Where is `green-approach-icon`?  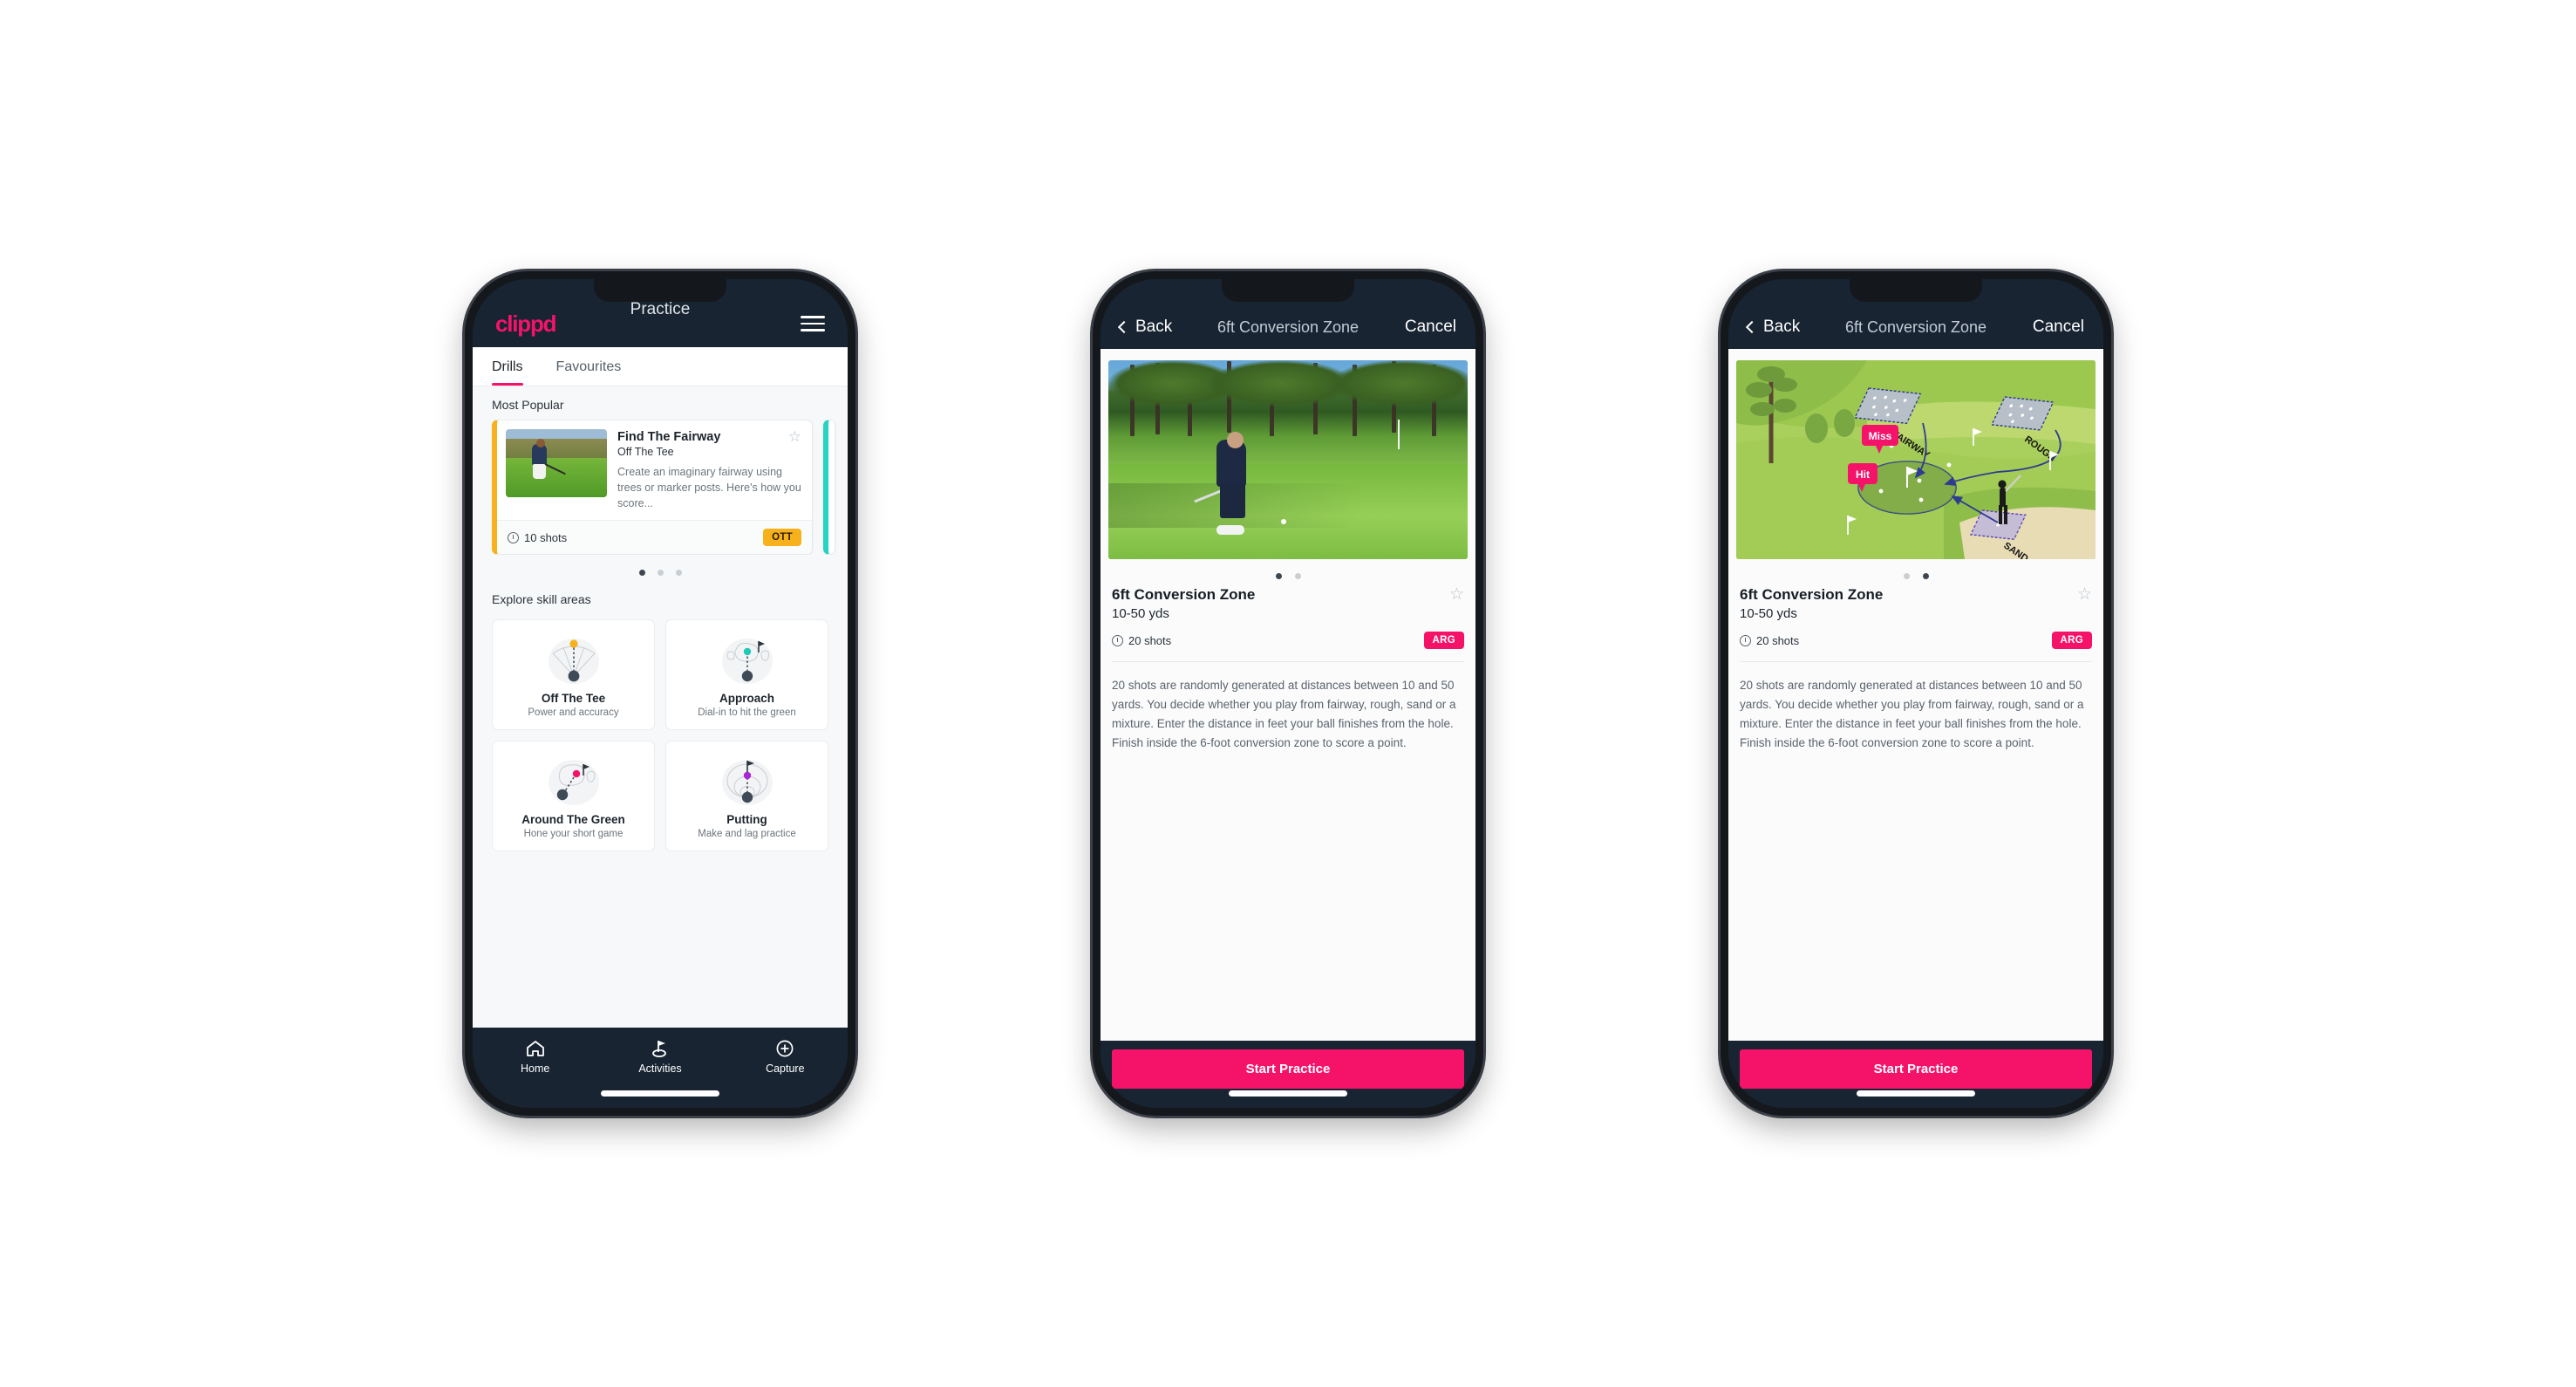 green-approach-icon is located at coordinates (747, 662).